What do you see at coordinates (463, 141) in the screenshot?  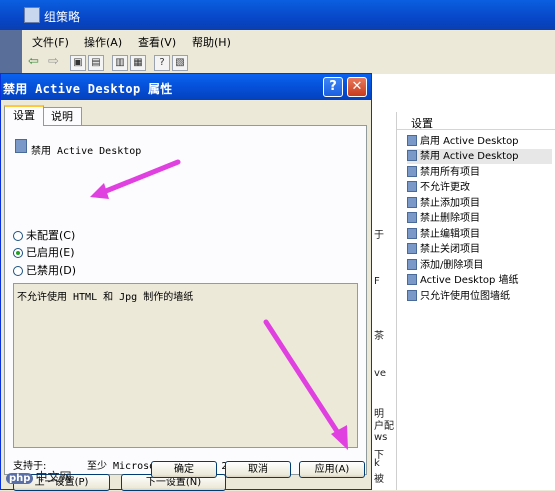 I see `list-item: 启用 Active Desktop` at bounding box center [463, 141].